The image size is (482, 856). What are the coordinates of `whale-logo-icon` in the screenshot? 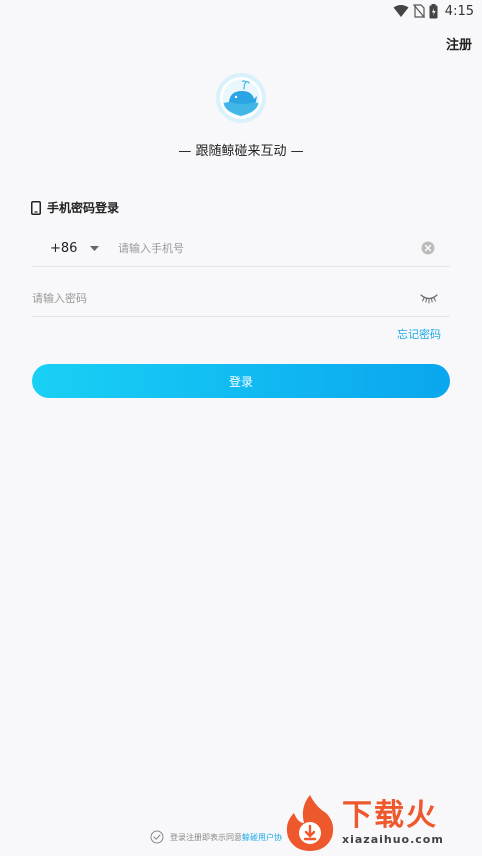 It's located at (241, 98).